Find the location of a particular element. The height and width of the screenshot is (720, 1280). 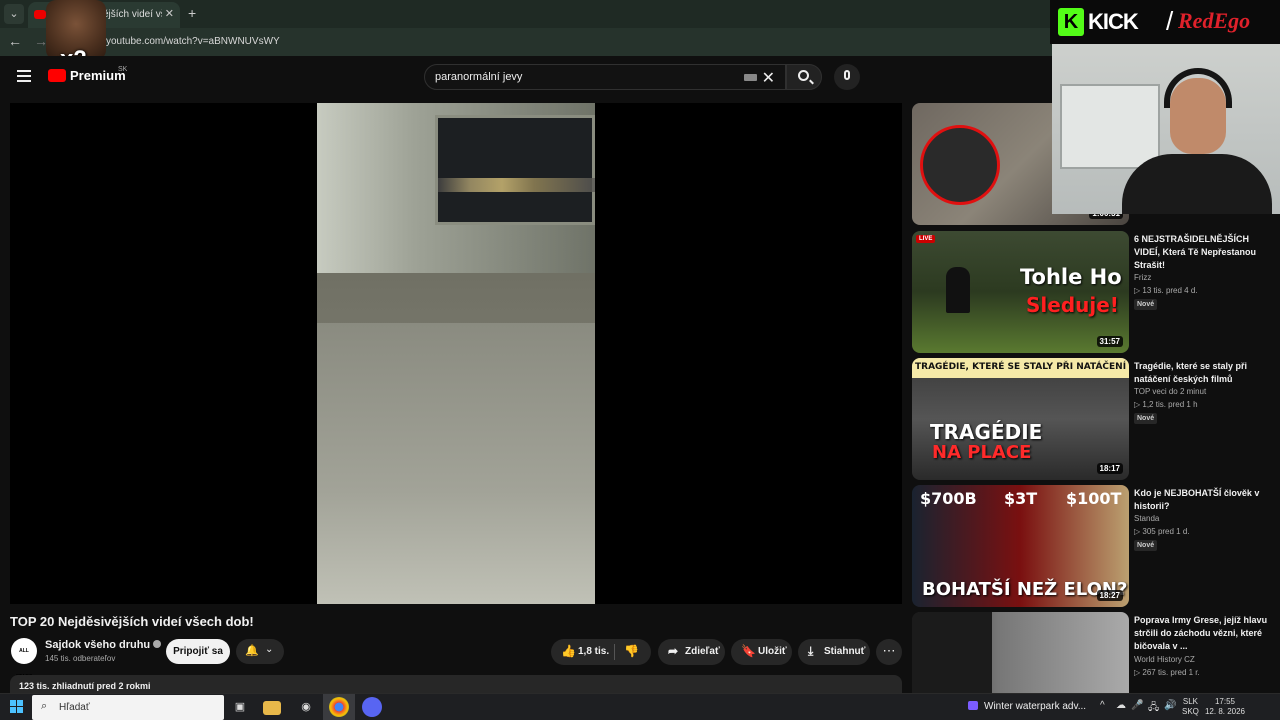

save-icon: 🔖 is located at coordinates (748, 651).